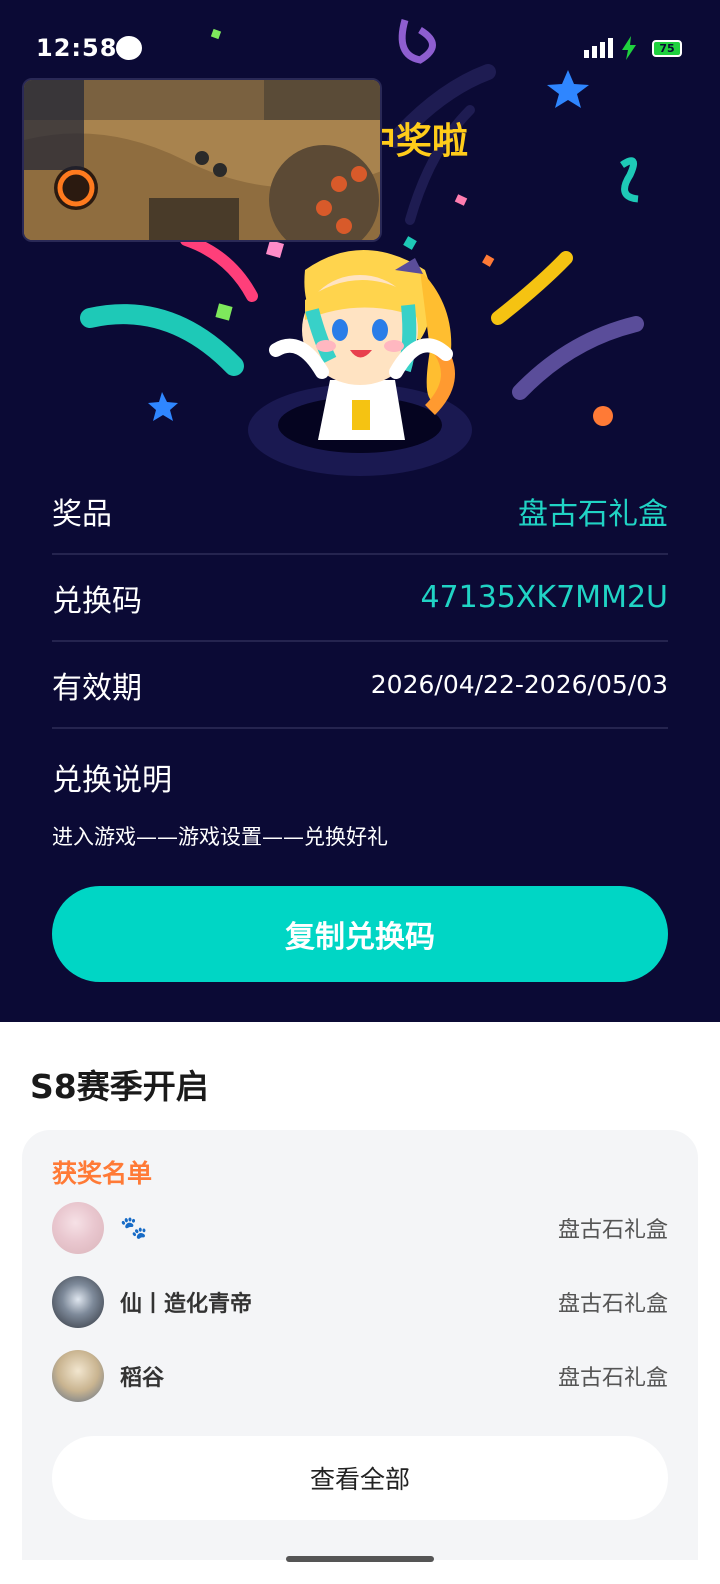 This screenshot has height=1584, width=720. I want to click on prize-value: 盘古石礼盒, so click(593, 514).